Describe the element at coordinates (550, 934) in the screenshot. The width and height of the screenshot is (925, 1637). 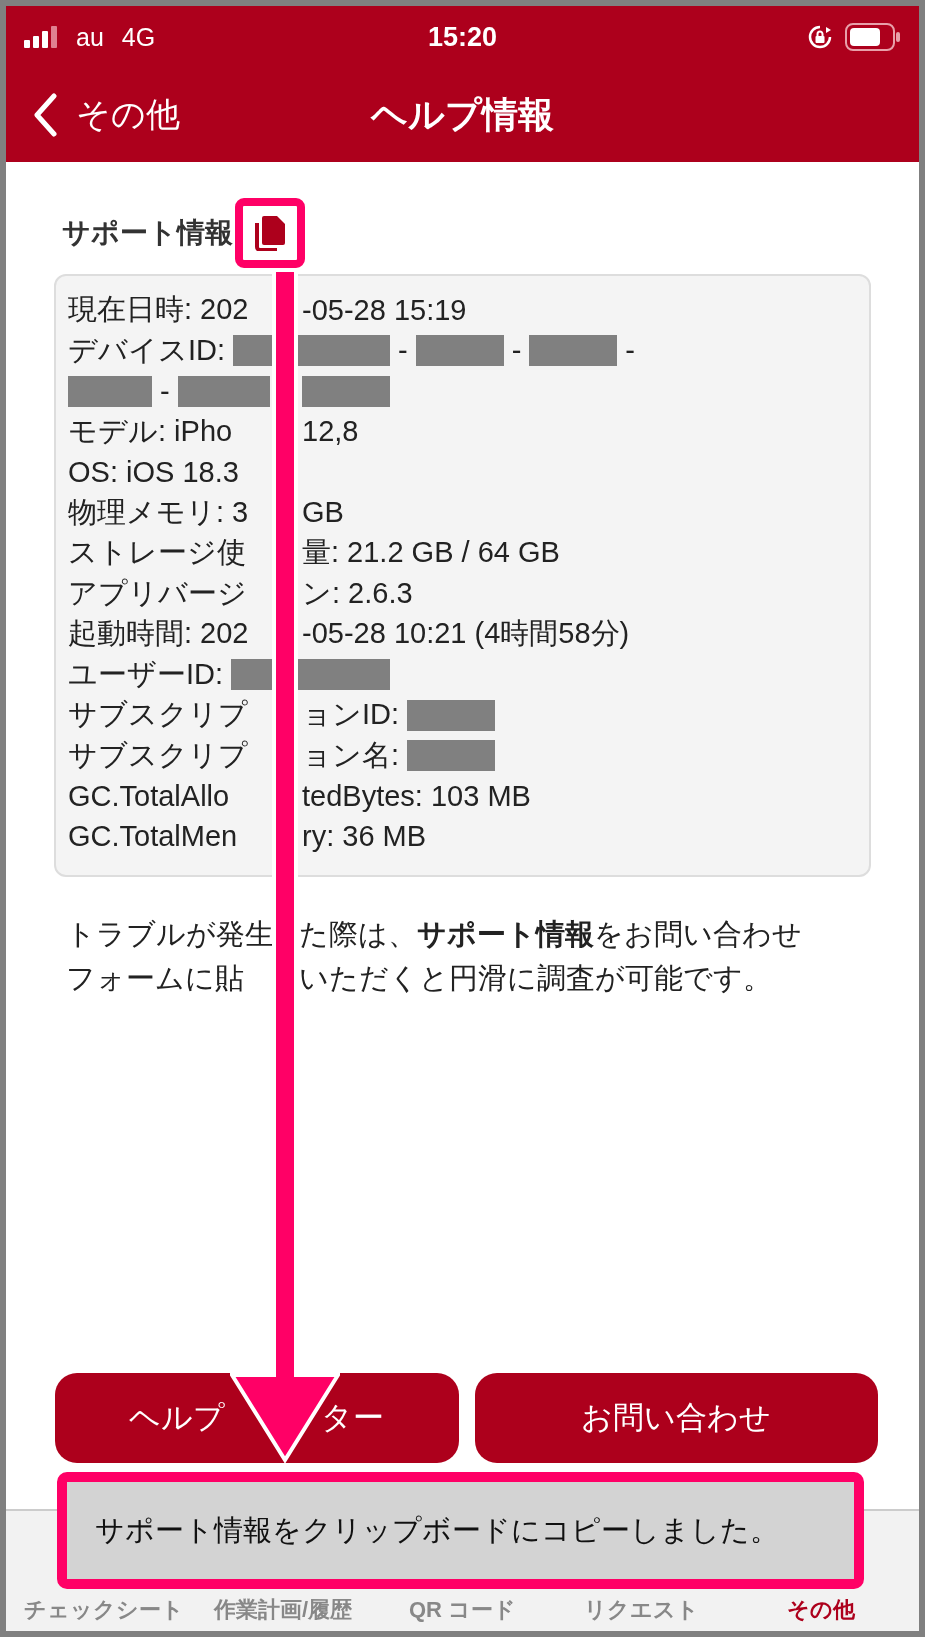
I see `help-text: た際は、サポート情報をお問い合わせ` at that location.